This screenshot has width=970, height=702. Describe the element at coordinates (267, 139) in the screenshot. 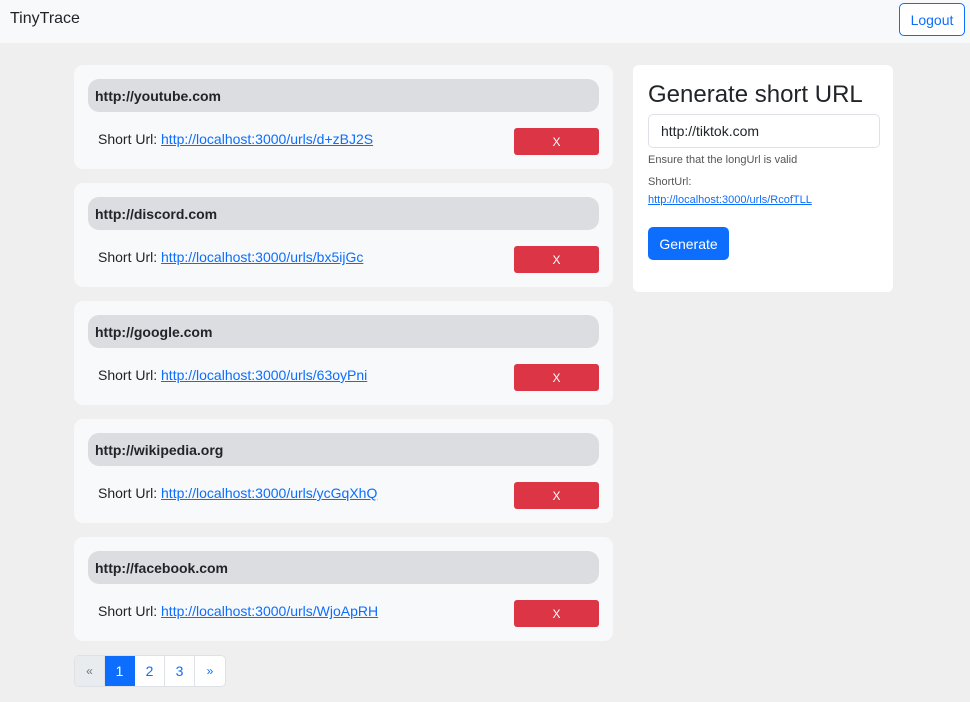

I see `short-url-link: http://localhost:3000/urls/d+zBJ2S` at that location.